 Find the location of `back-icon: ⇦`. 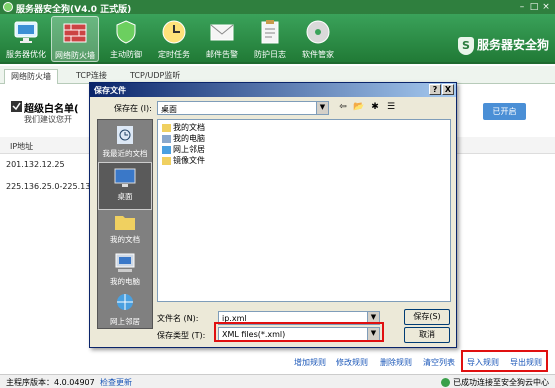

back-icon: ⇦ is located at coordinates (343, 107).